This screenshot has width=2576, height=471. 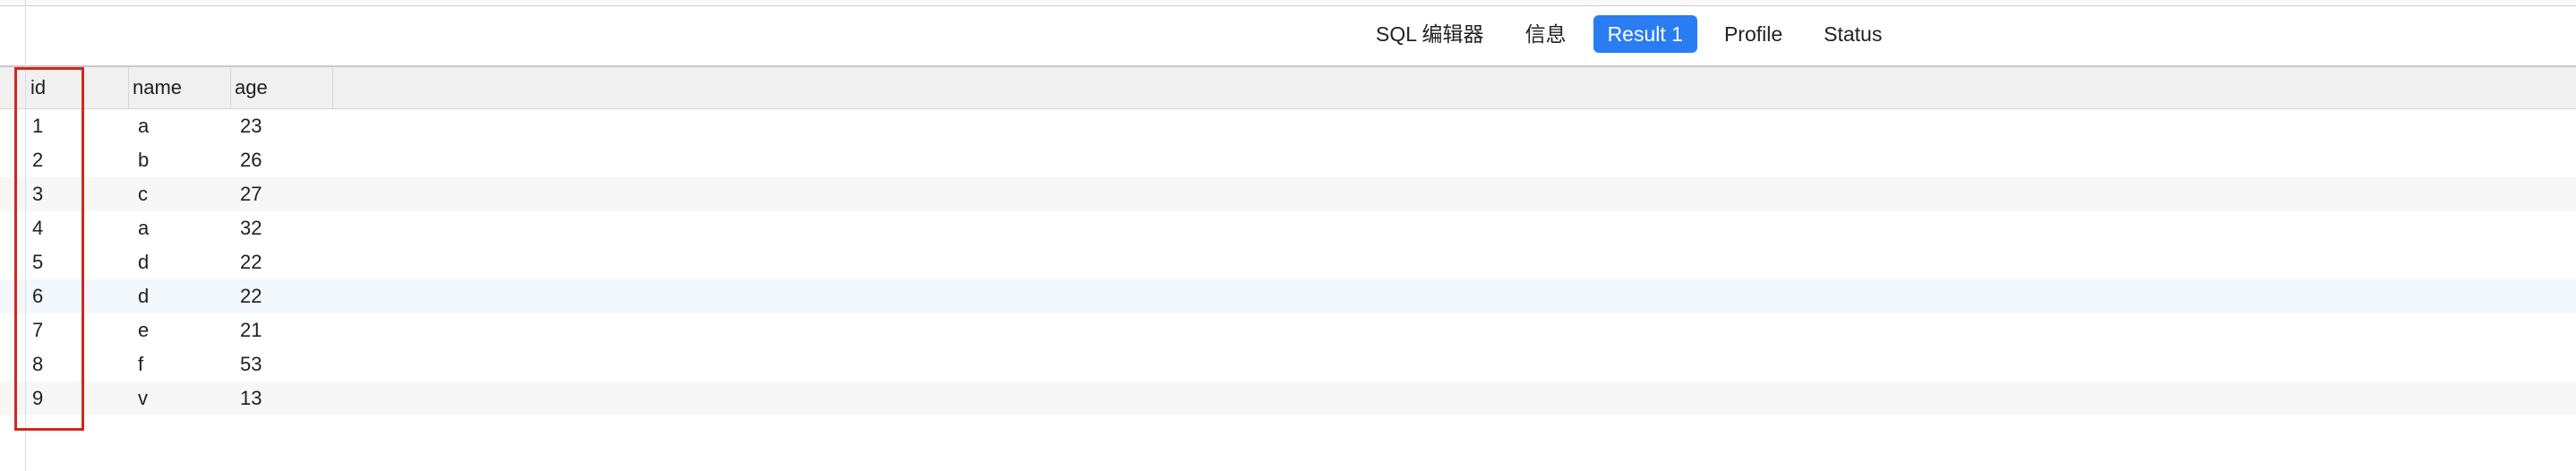 What do you see at coordinates (77, 126) in the screenshot?
I see `cell-id: 1` at bounding box center [77, 126].